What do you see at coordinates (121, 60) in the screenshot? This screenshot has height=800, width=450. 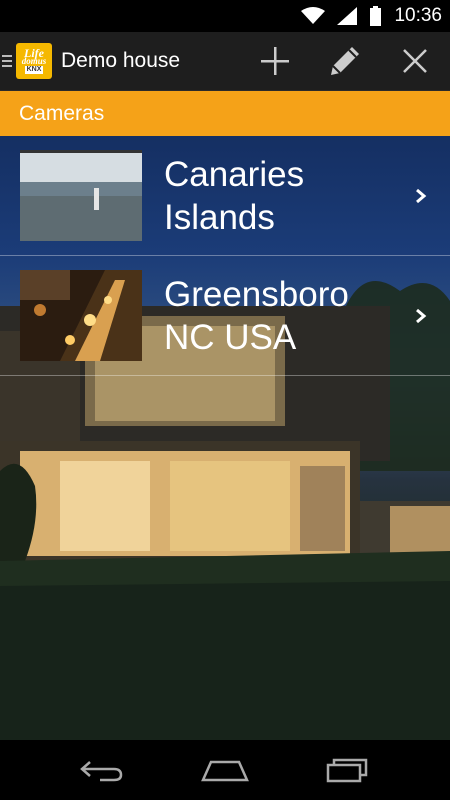 I see `page-title: Demo house` at bounding box center [121, 60].